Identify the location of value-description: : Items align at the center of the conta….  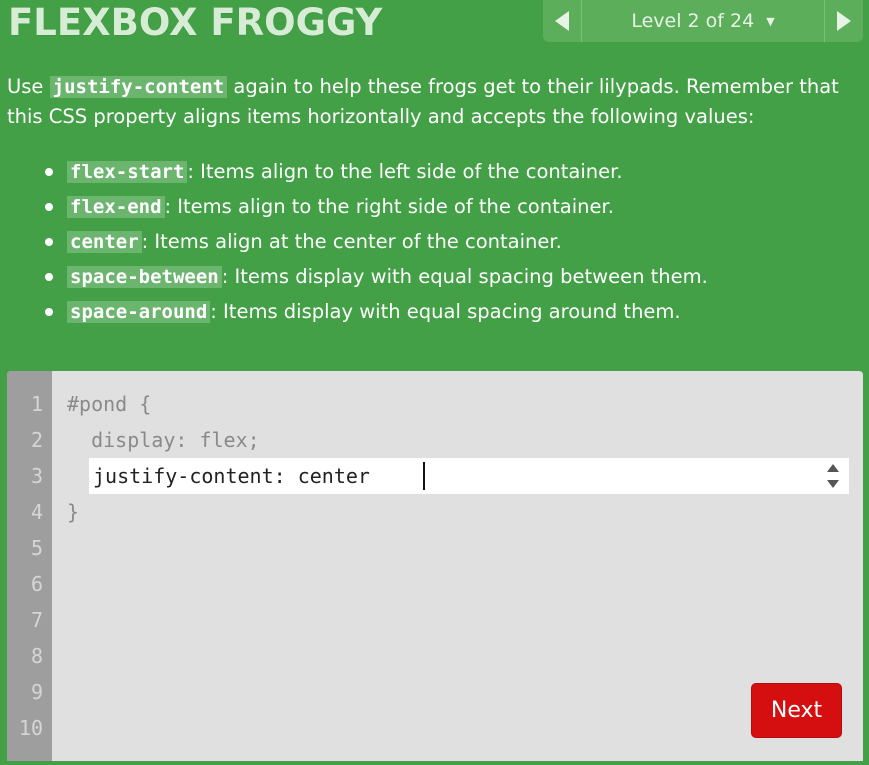
(351, 241).